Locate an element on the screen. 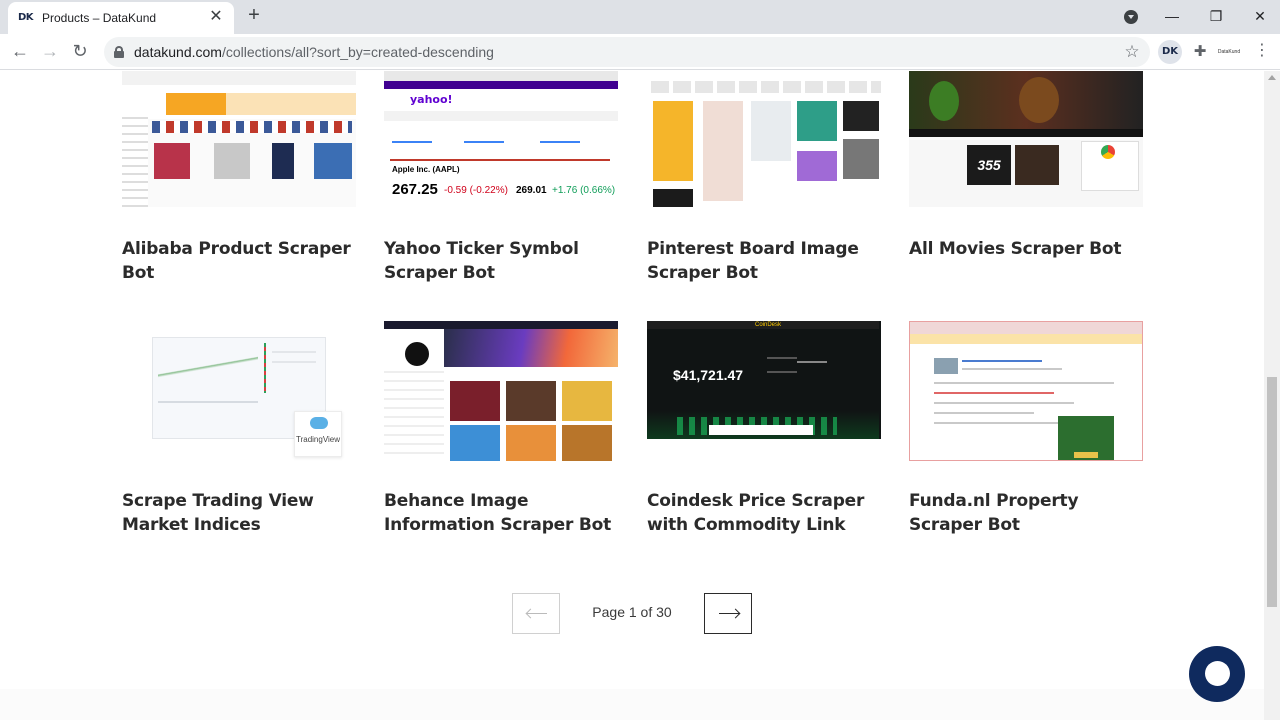 This screenshot has width=1280, height=720. scroll-up-arrow-icon is located at coordinates (1272, 77).